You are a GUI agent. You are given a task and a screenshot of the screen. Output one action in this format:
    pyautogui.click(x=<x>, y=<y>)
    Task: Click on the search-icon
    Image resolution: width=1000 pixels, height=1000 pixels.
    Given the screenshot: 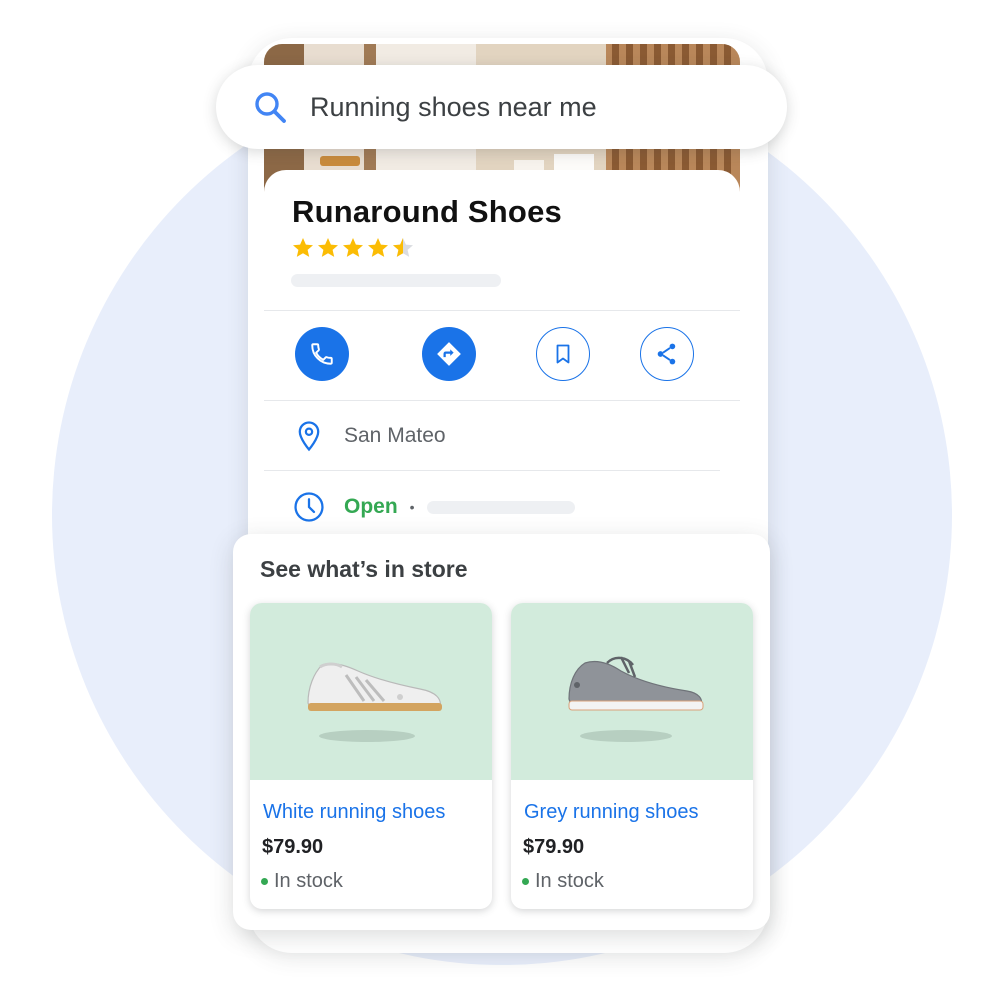 What is the action you would take?
    pyautogui.click(x=270, y=107)
    